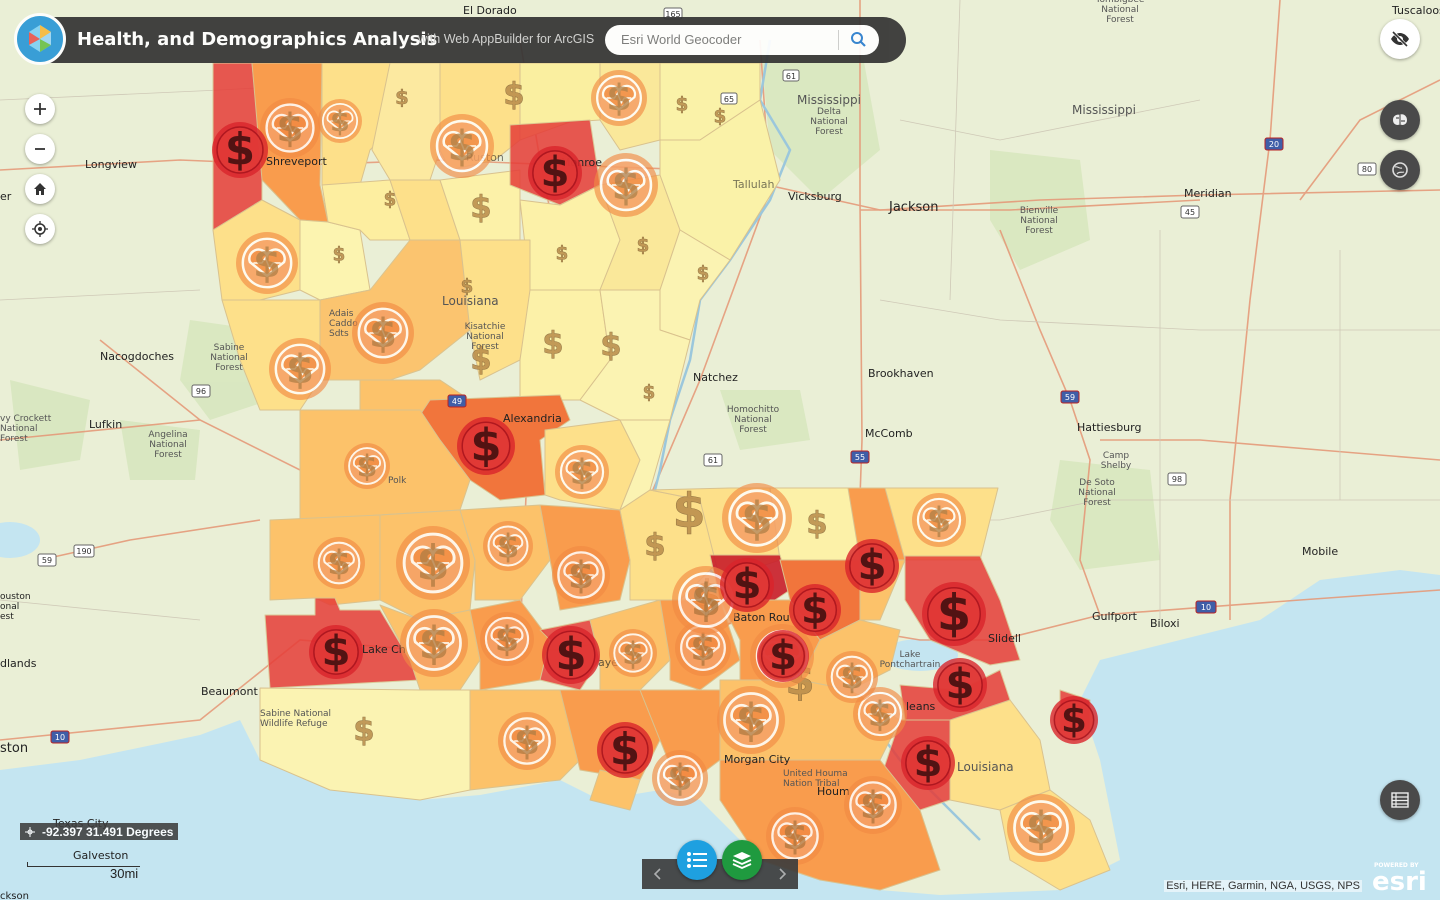  I want to click on label-baton-rouge: Baton Rou, so click(761, 617).